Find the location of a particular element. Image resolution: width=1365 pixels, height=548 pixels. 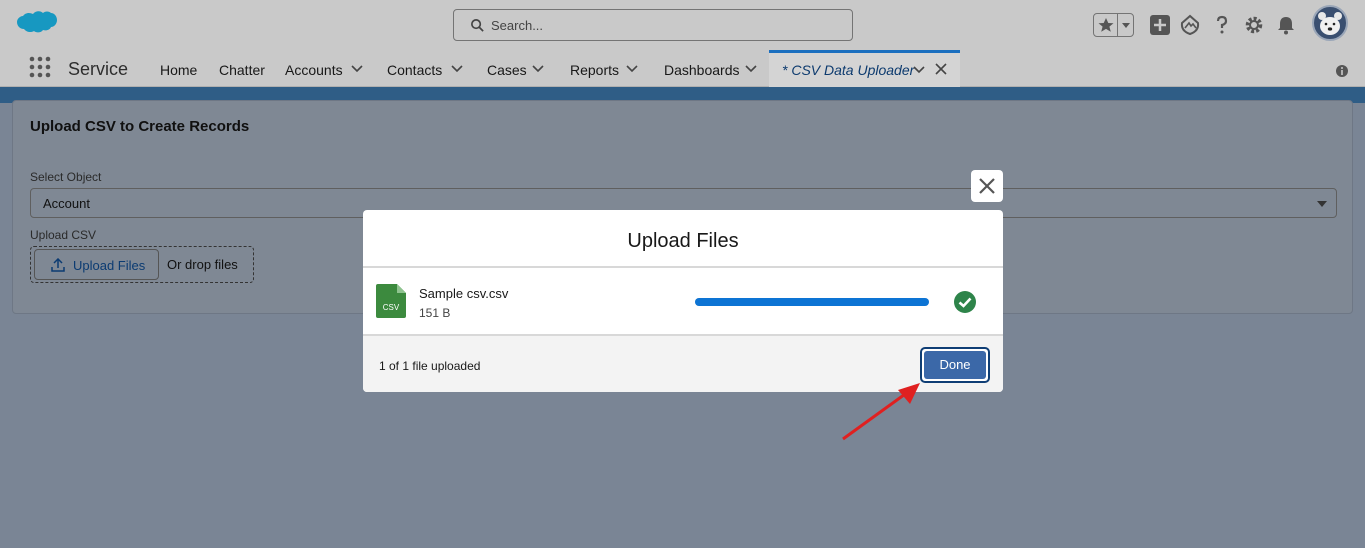

close-icon is located at coordinates (987, 186).